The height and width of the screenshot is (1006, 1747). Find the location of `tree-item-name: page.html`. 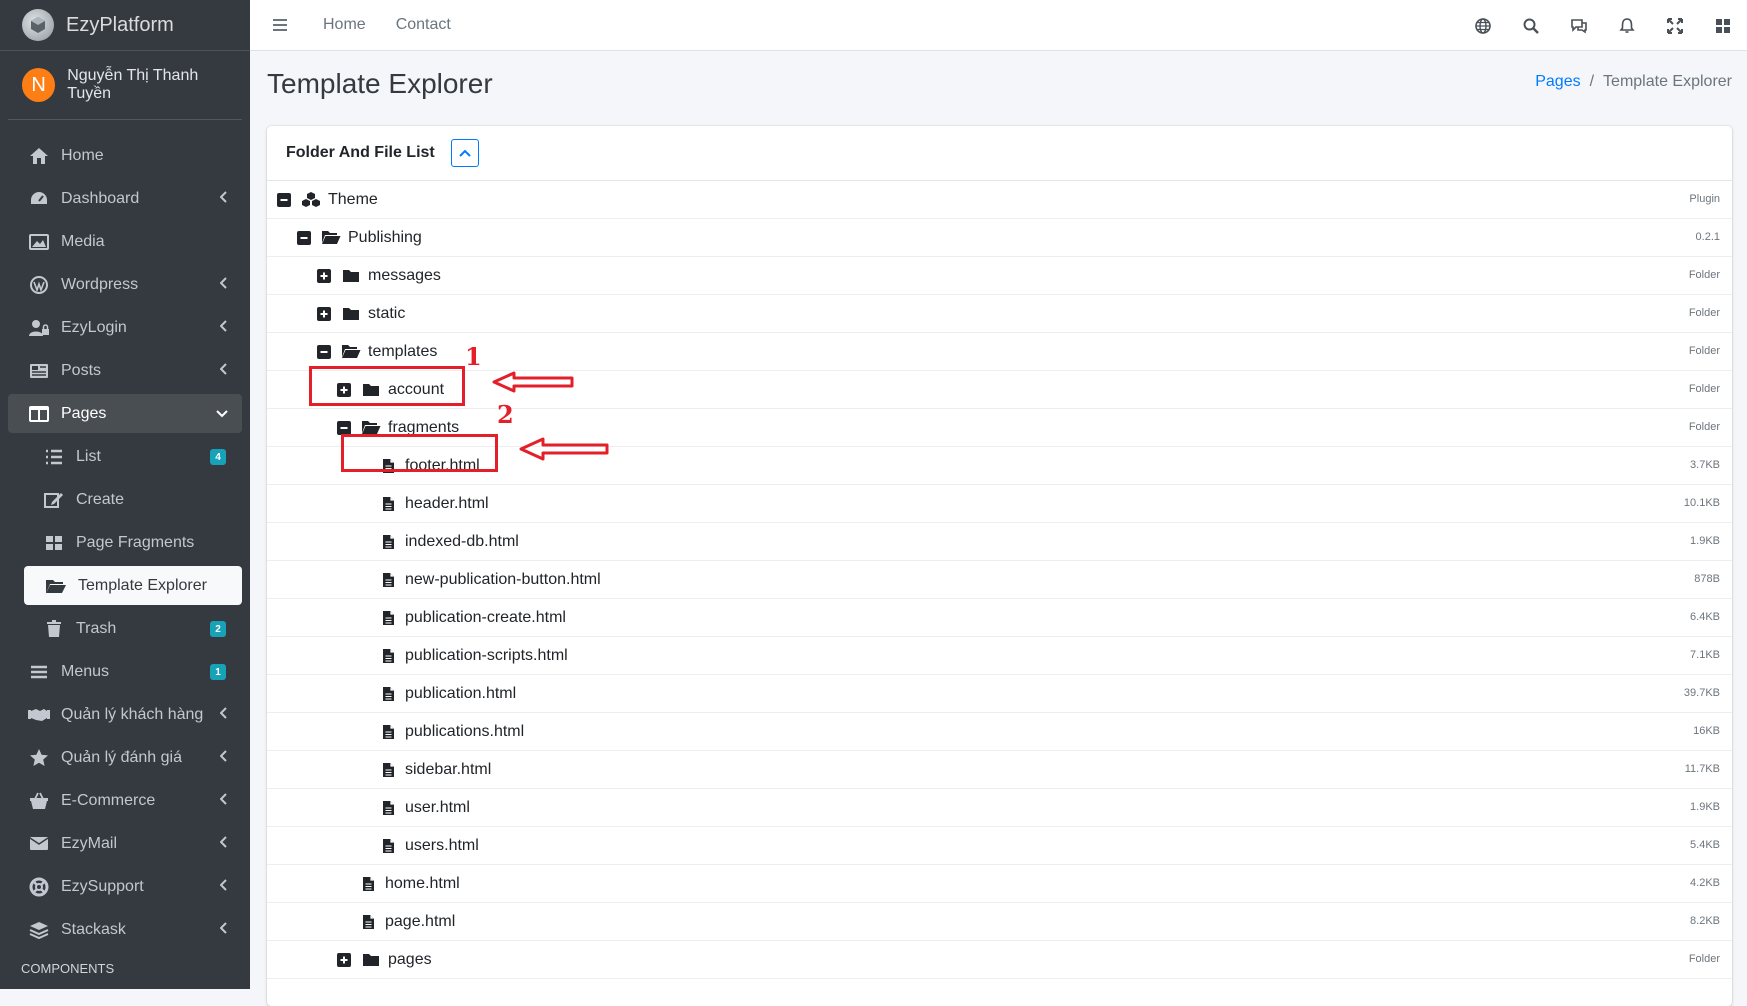

tree-item-name: page.html is located at coordinates (420, 922).